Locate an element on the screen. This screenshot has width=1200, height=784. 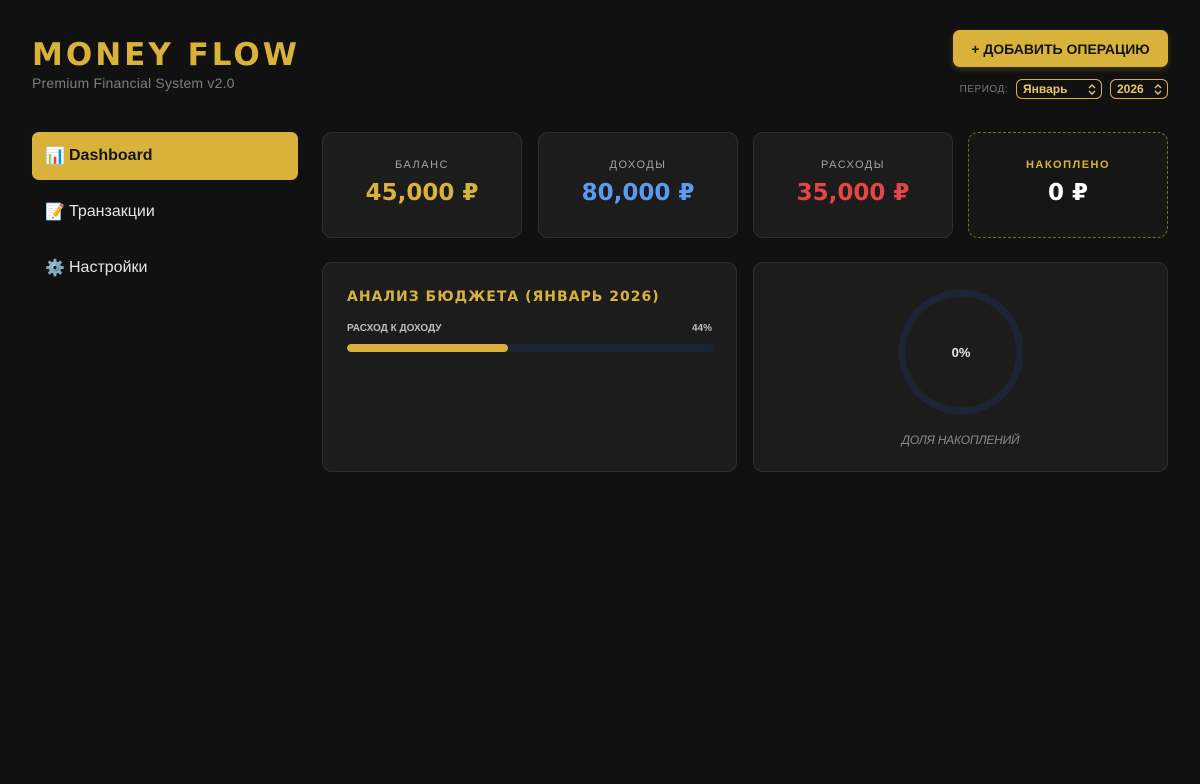
bar-chart-icon: 📊 is located at coordinates (55, 156).